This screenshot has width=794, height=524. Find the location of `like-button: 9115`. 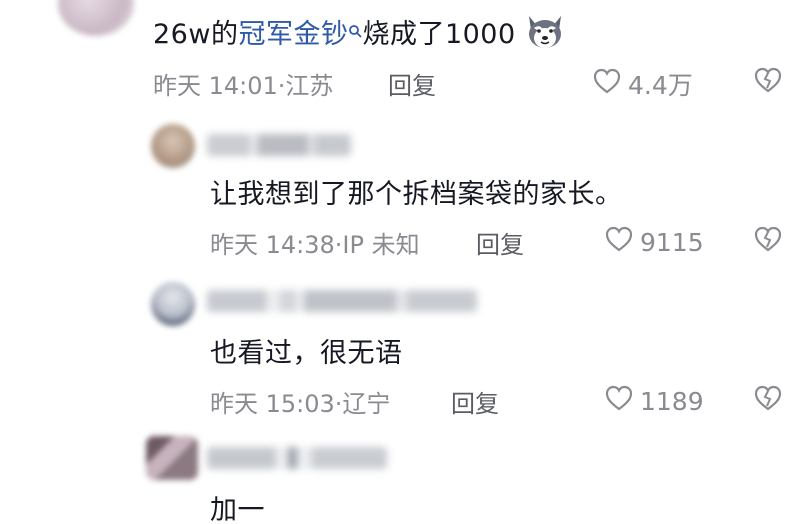

like-button: 9115 is located at coordinates (654, 242).